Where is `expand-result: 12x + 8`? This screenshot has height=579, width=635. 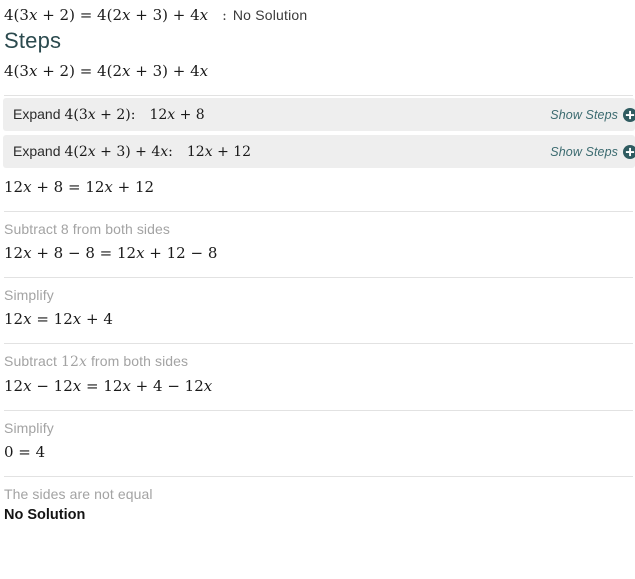 expand-result: 12x + 8 is located at coordinates (177, 115).